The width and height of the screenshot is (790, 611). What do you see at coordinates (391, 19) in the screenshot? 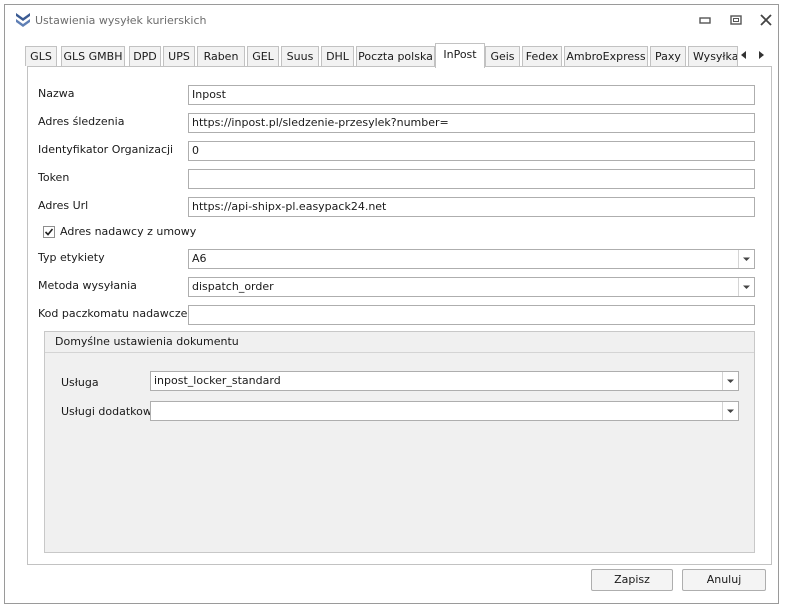
I see `title-bar: Ustawienia wysyłek kurierskich` at bounding box center [391, 19].